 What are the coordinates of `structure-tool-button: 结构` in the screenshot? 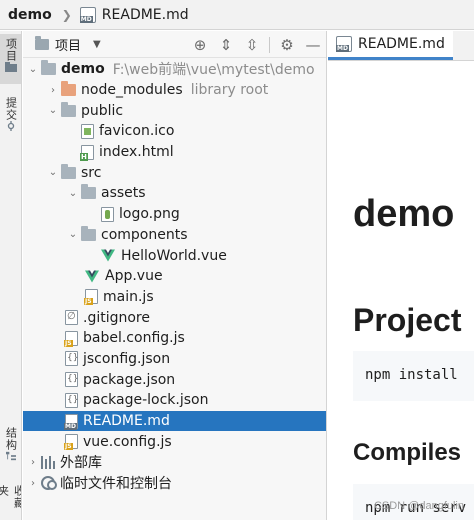 It's located at (10, 448).